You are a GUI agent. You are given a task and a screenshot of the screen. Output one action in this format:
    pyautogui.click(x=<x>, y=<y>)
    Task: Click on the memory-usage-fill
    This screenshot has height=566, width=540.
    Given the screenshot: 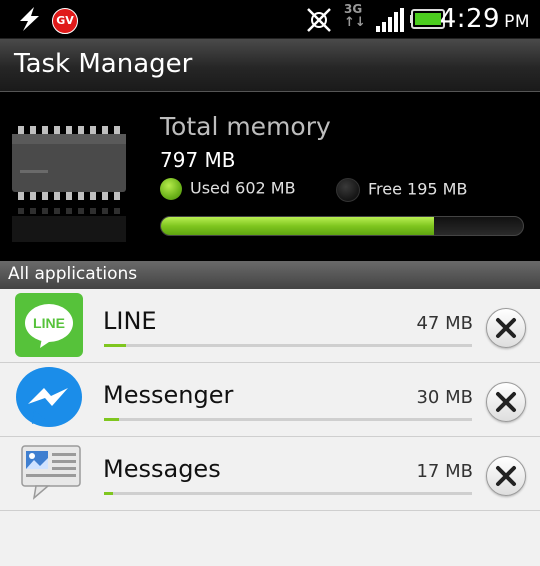 What is the action you would take?
    pyautogui.click(x=298, y=226)
    